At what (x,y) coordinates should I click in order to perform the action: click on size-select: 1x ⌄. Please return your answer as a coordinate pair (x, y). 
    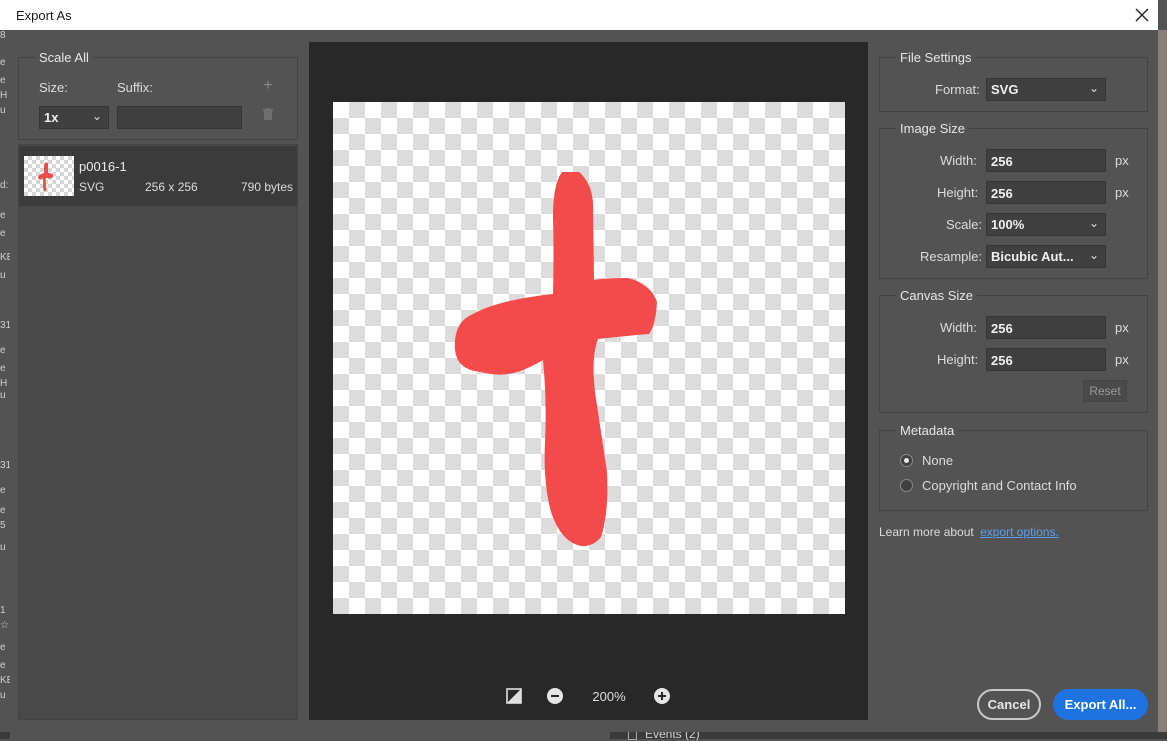
    Looking at the image, I should click on (74, 117).